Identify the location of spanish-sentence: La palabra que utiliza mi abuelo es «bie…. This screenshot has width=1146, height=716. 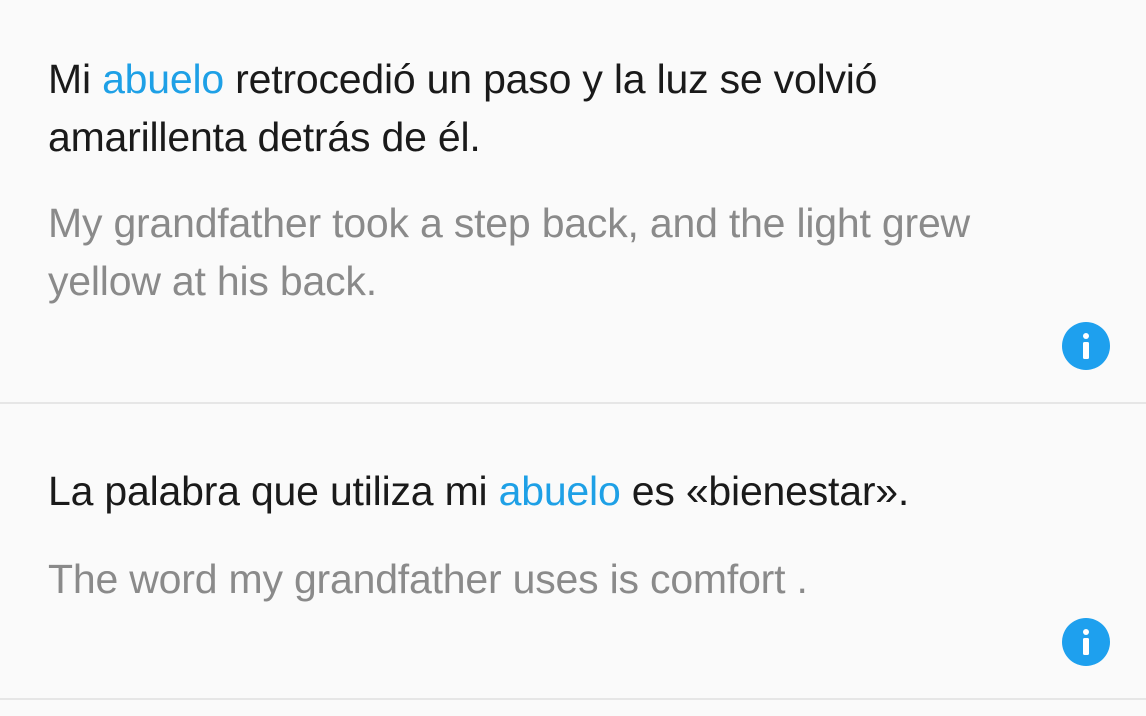
(552, 491).